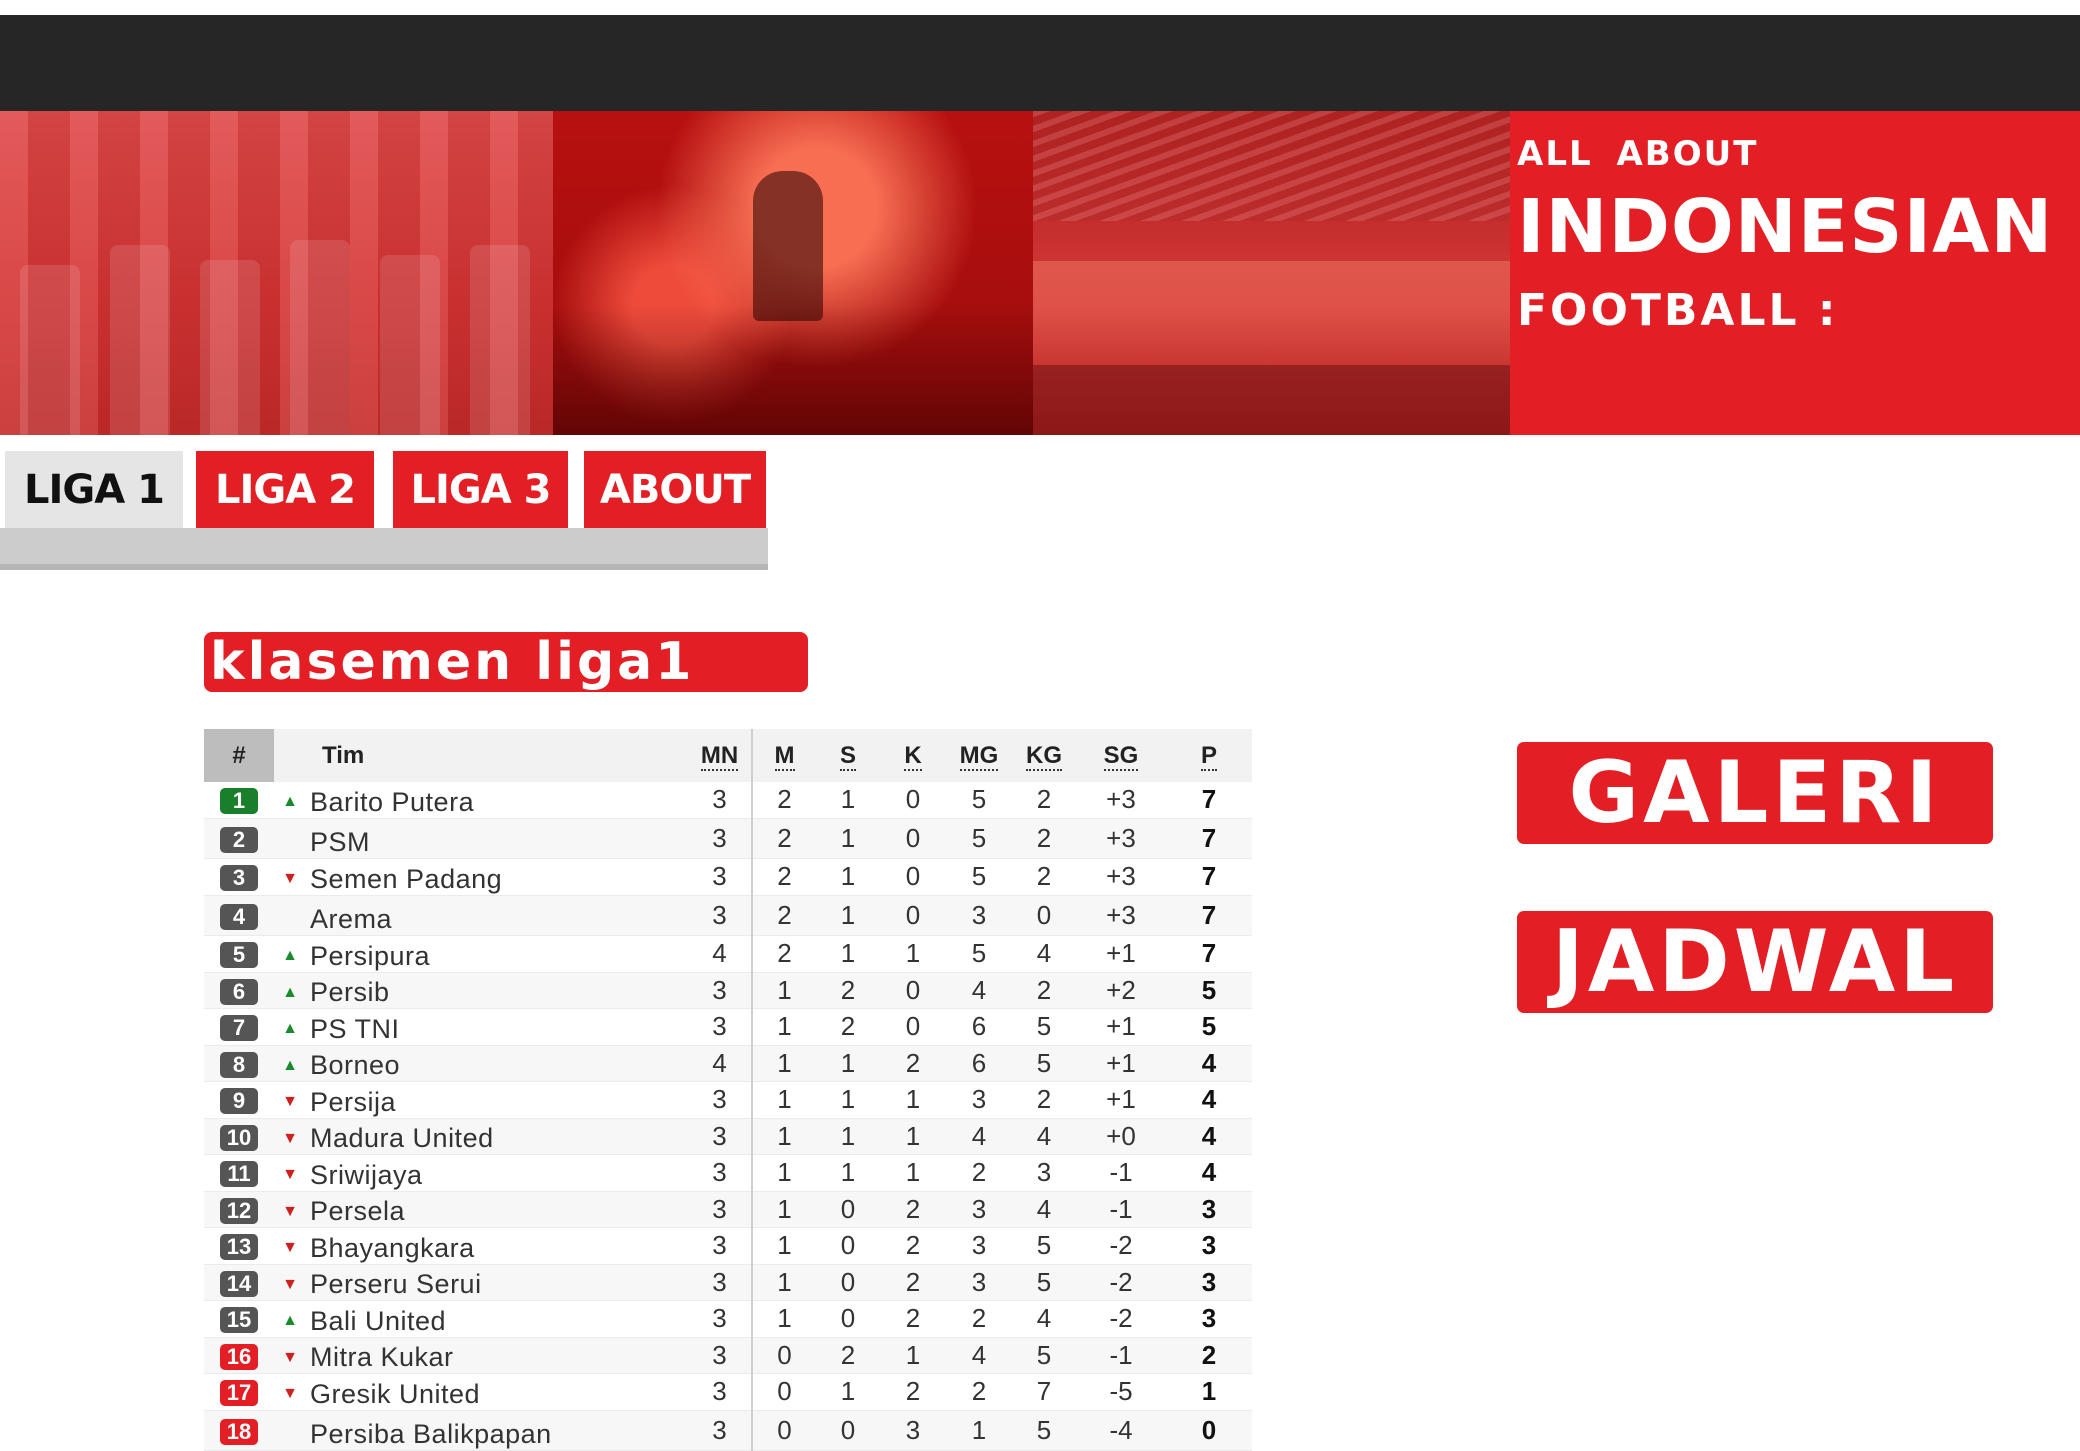 This screenshot has width=2080, height=1451. What do you see at coordinates (402, 1138) in the screenshot?
I see `team-name: Madura United` at bounding box center [402, 1138].